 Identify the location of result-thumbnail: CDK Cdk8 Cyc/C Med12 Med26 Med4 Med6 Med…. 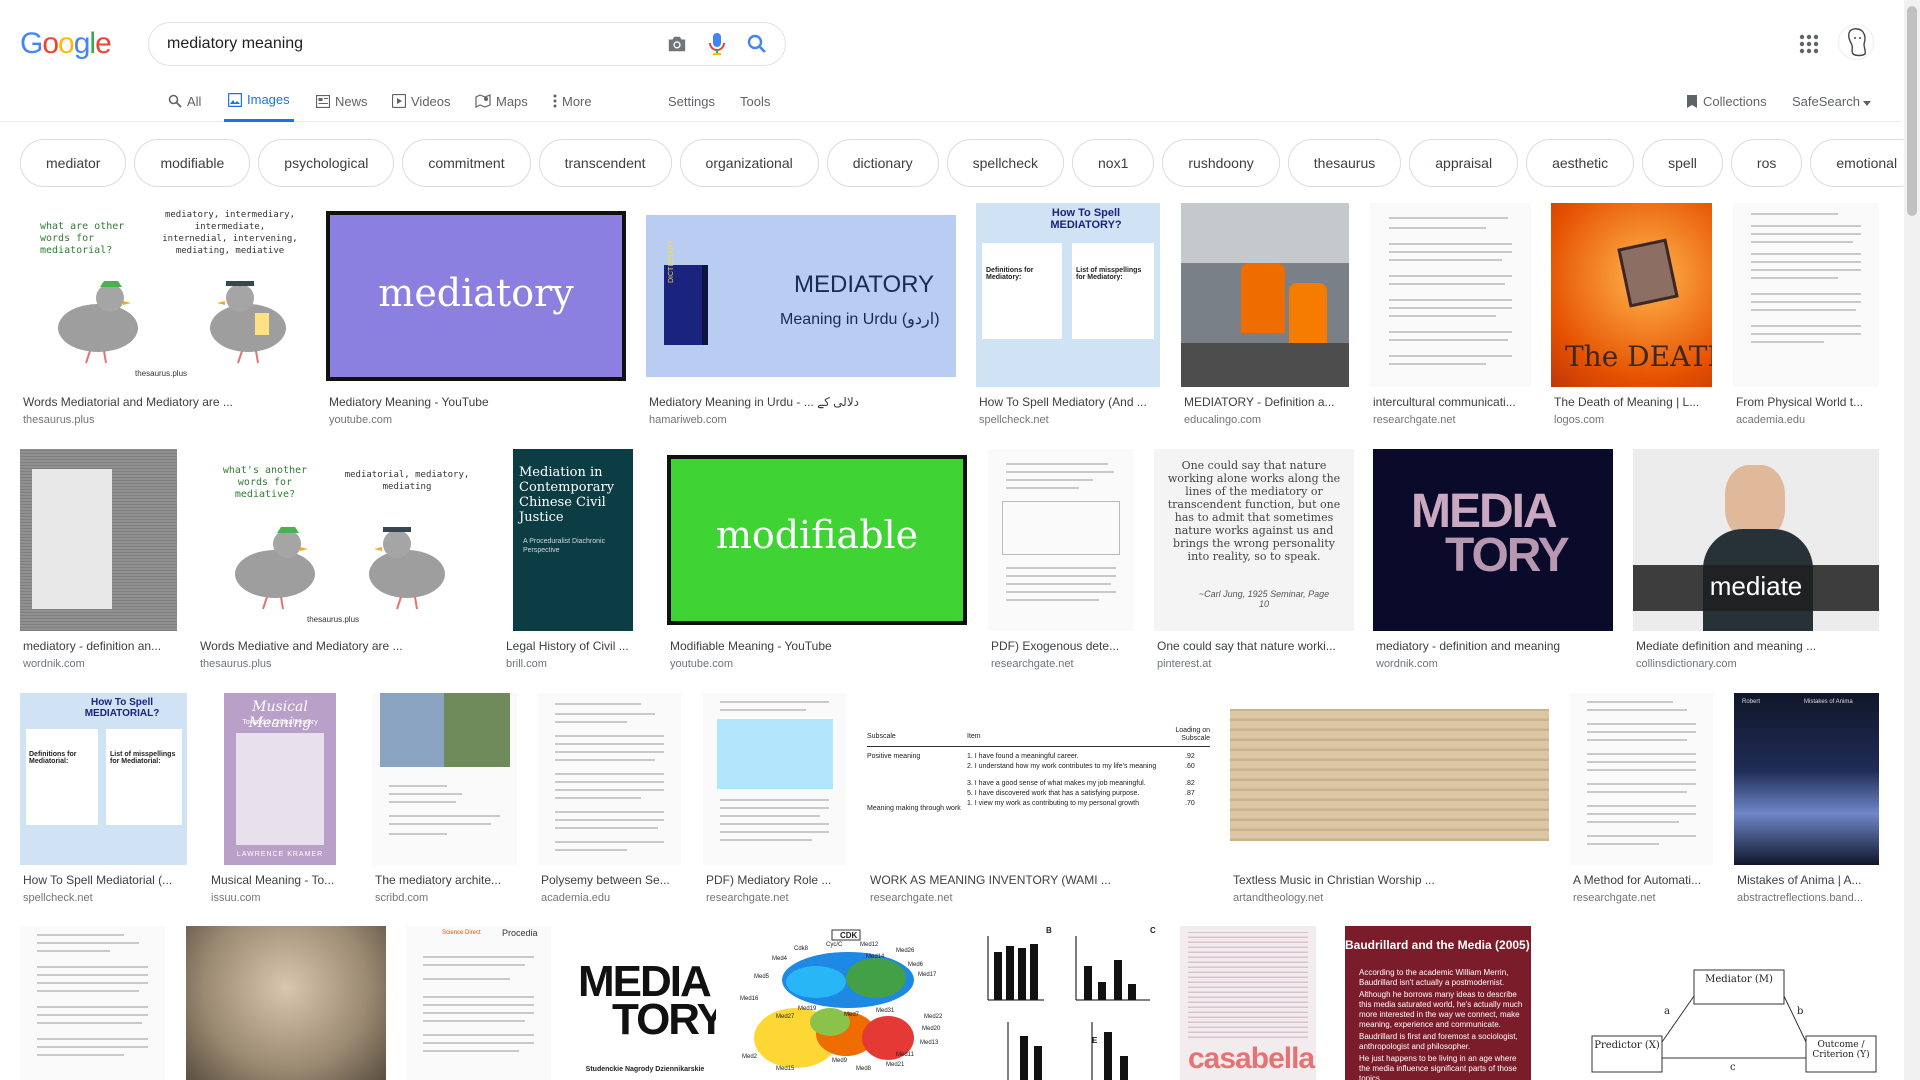
(848, 1003).